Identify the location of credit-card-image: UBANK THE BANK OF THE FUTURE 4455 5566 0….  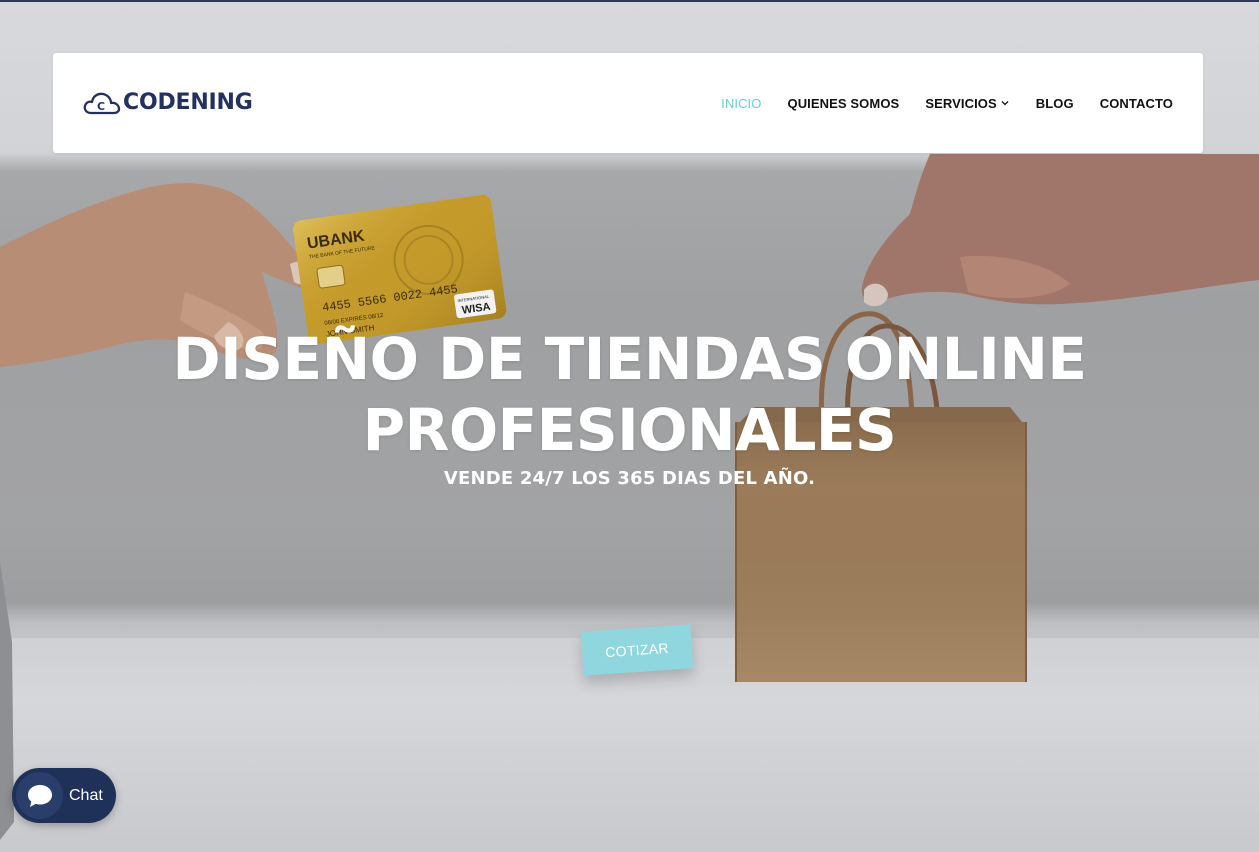
(400, 269).